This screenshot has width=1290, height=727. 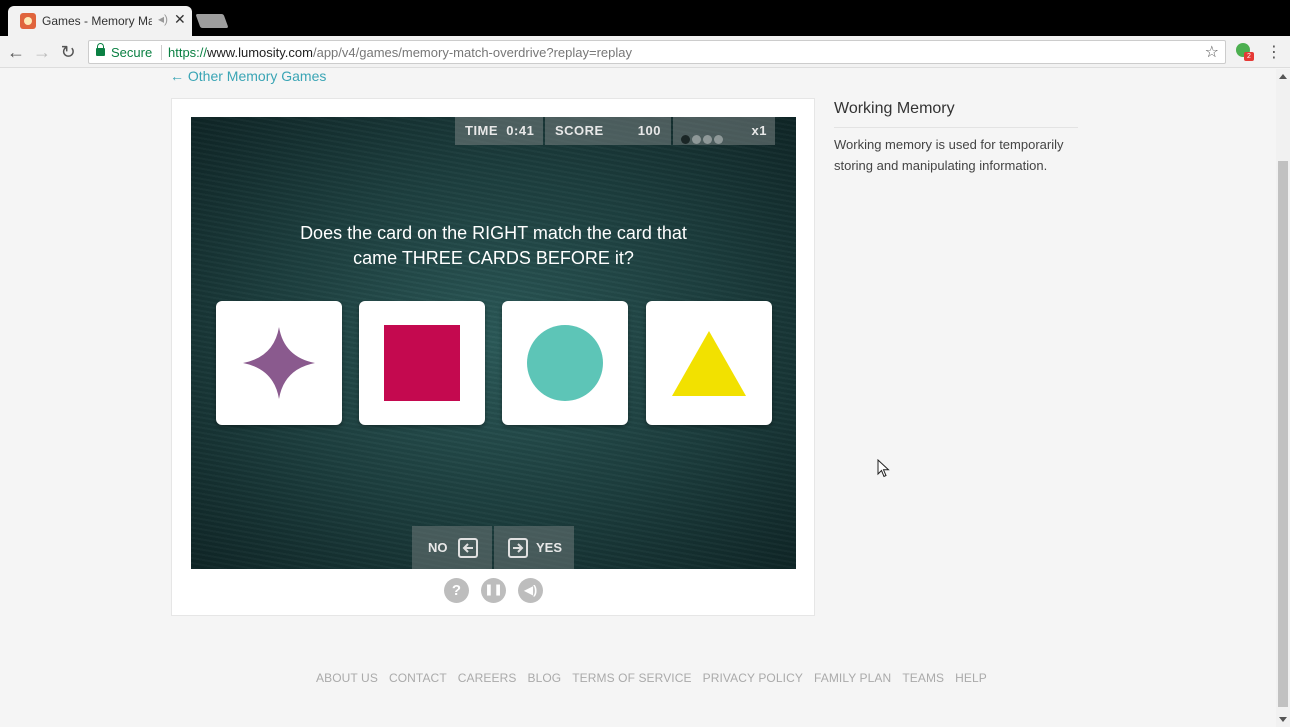 What do you see at coordinates (956, 127) in the screenshot?
I see `sidebar-divider` at bounding box center [956, 127].